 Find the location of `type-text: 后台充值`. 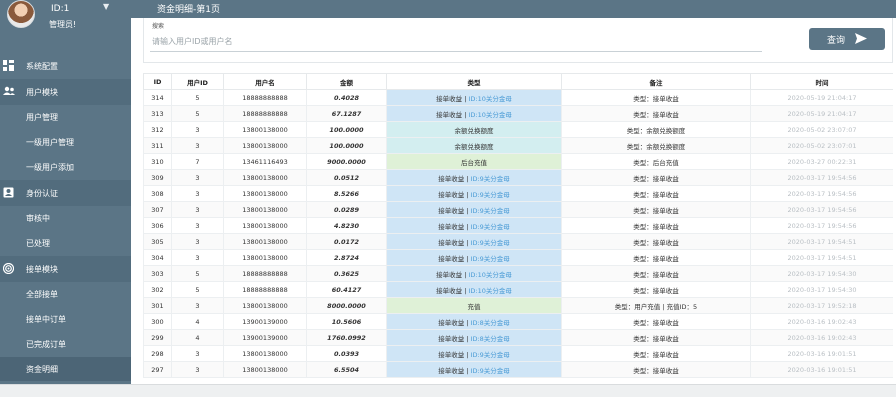

type-text: 后台充值 is located at coordinates (474, 162).